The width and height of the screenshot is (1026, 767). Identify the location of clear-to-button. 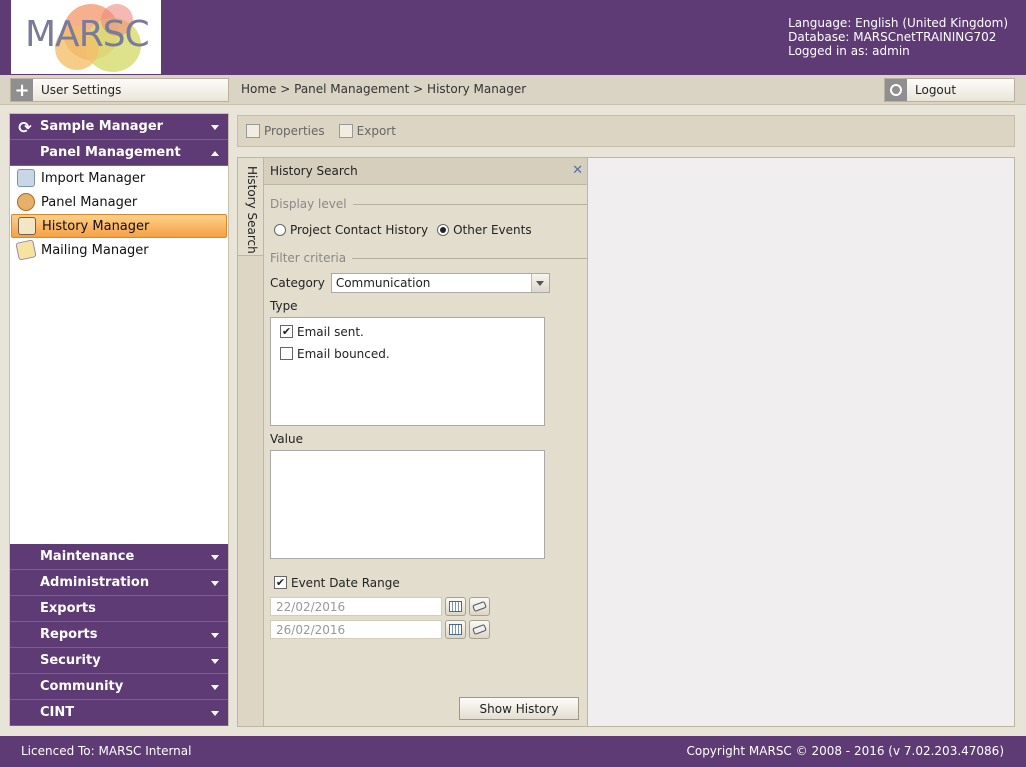
(479, 629).